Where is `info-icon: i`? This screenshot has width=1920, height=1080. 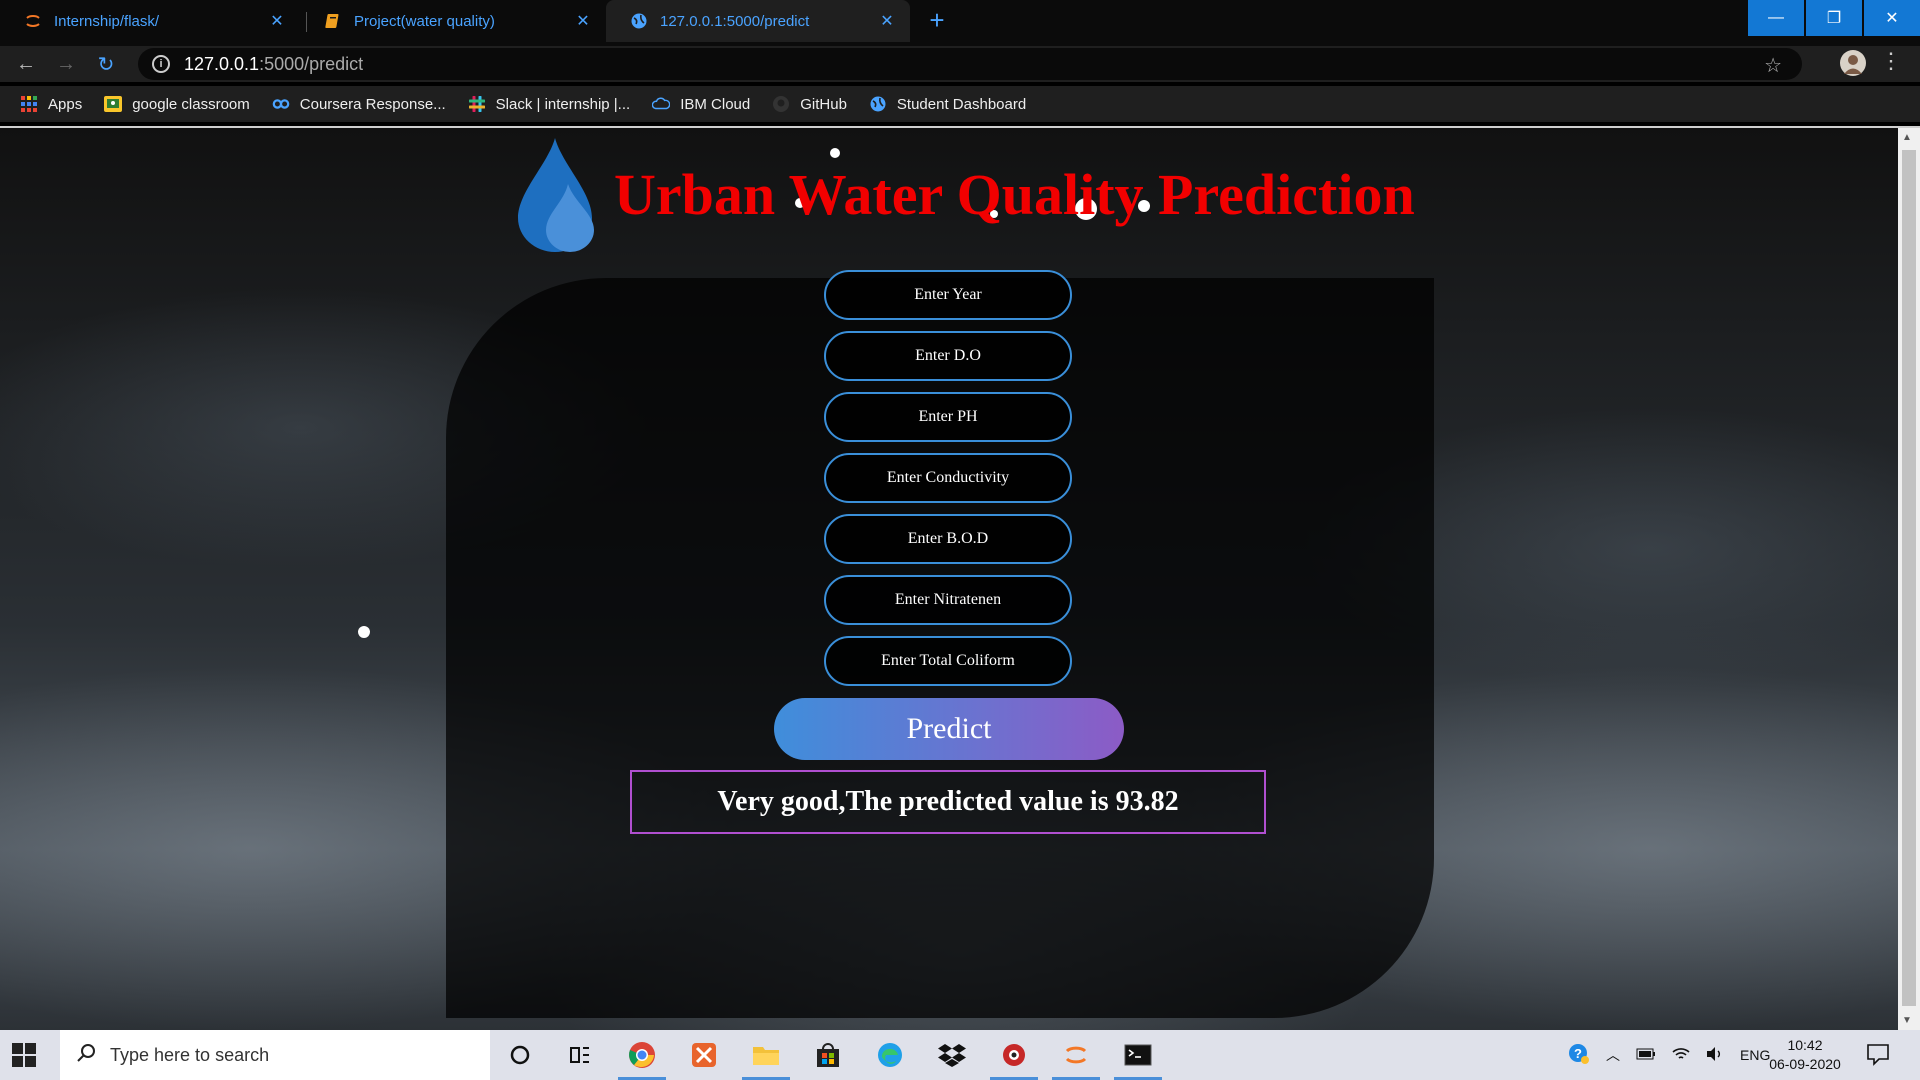
info-icon: i is located at coordinates (161, 64).